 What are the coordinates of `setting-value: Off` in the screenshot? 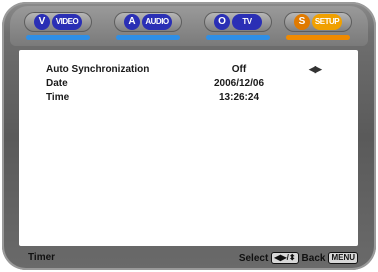 It's located at (239, 69).